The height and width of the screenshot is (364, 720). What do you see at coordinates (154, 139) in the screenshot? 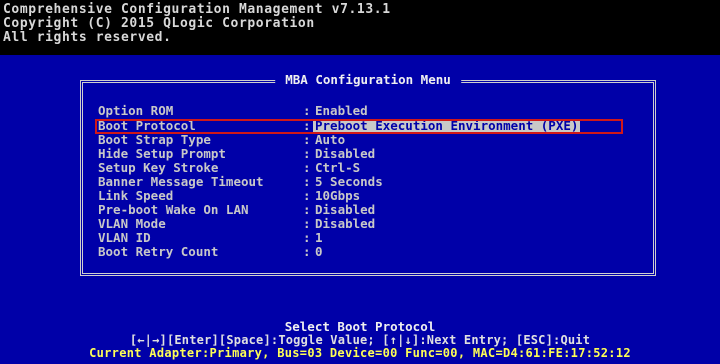
I see `menu-item-label: Boot Strap Type` at bounding box center [154, 139].